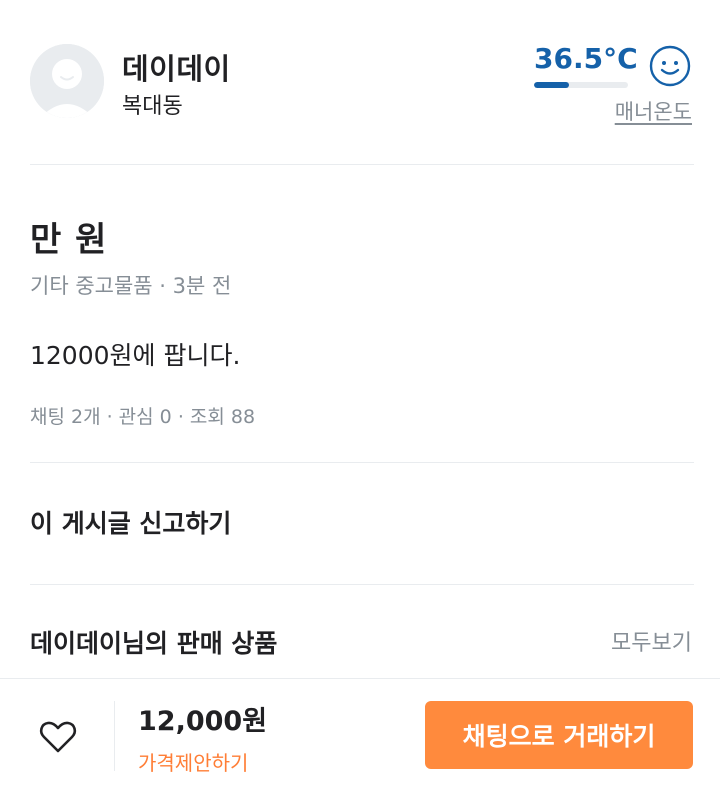  What do you see at coordinates (69, 240) in the screenshot?
I see `article-title: 만 원` at bounding box center [69, 240].